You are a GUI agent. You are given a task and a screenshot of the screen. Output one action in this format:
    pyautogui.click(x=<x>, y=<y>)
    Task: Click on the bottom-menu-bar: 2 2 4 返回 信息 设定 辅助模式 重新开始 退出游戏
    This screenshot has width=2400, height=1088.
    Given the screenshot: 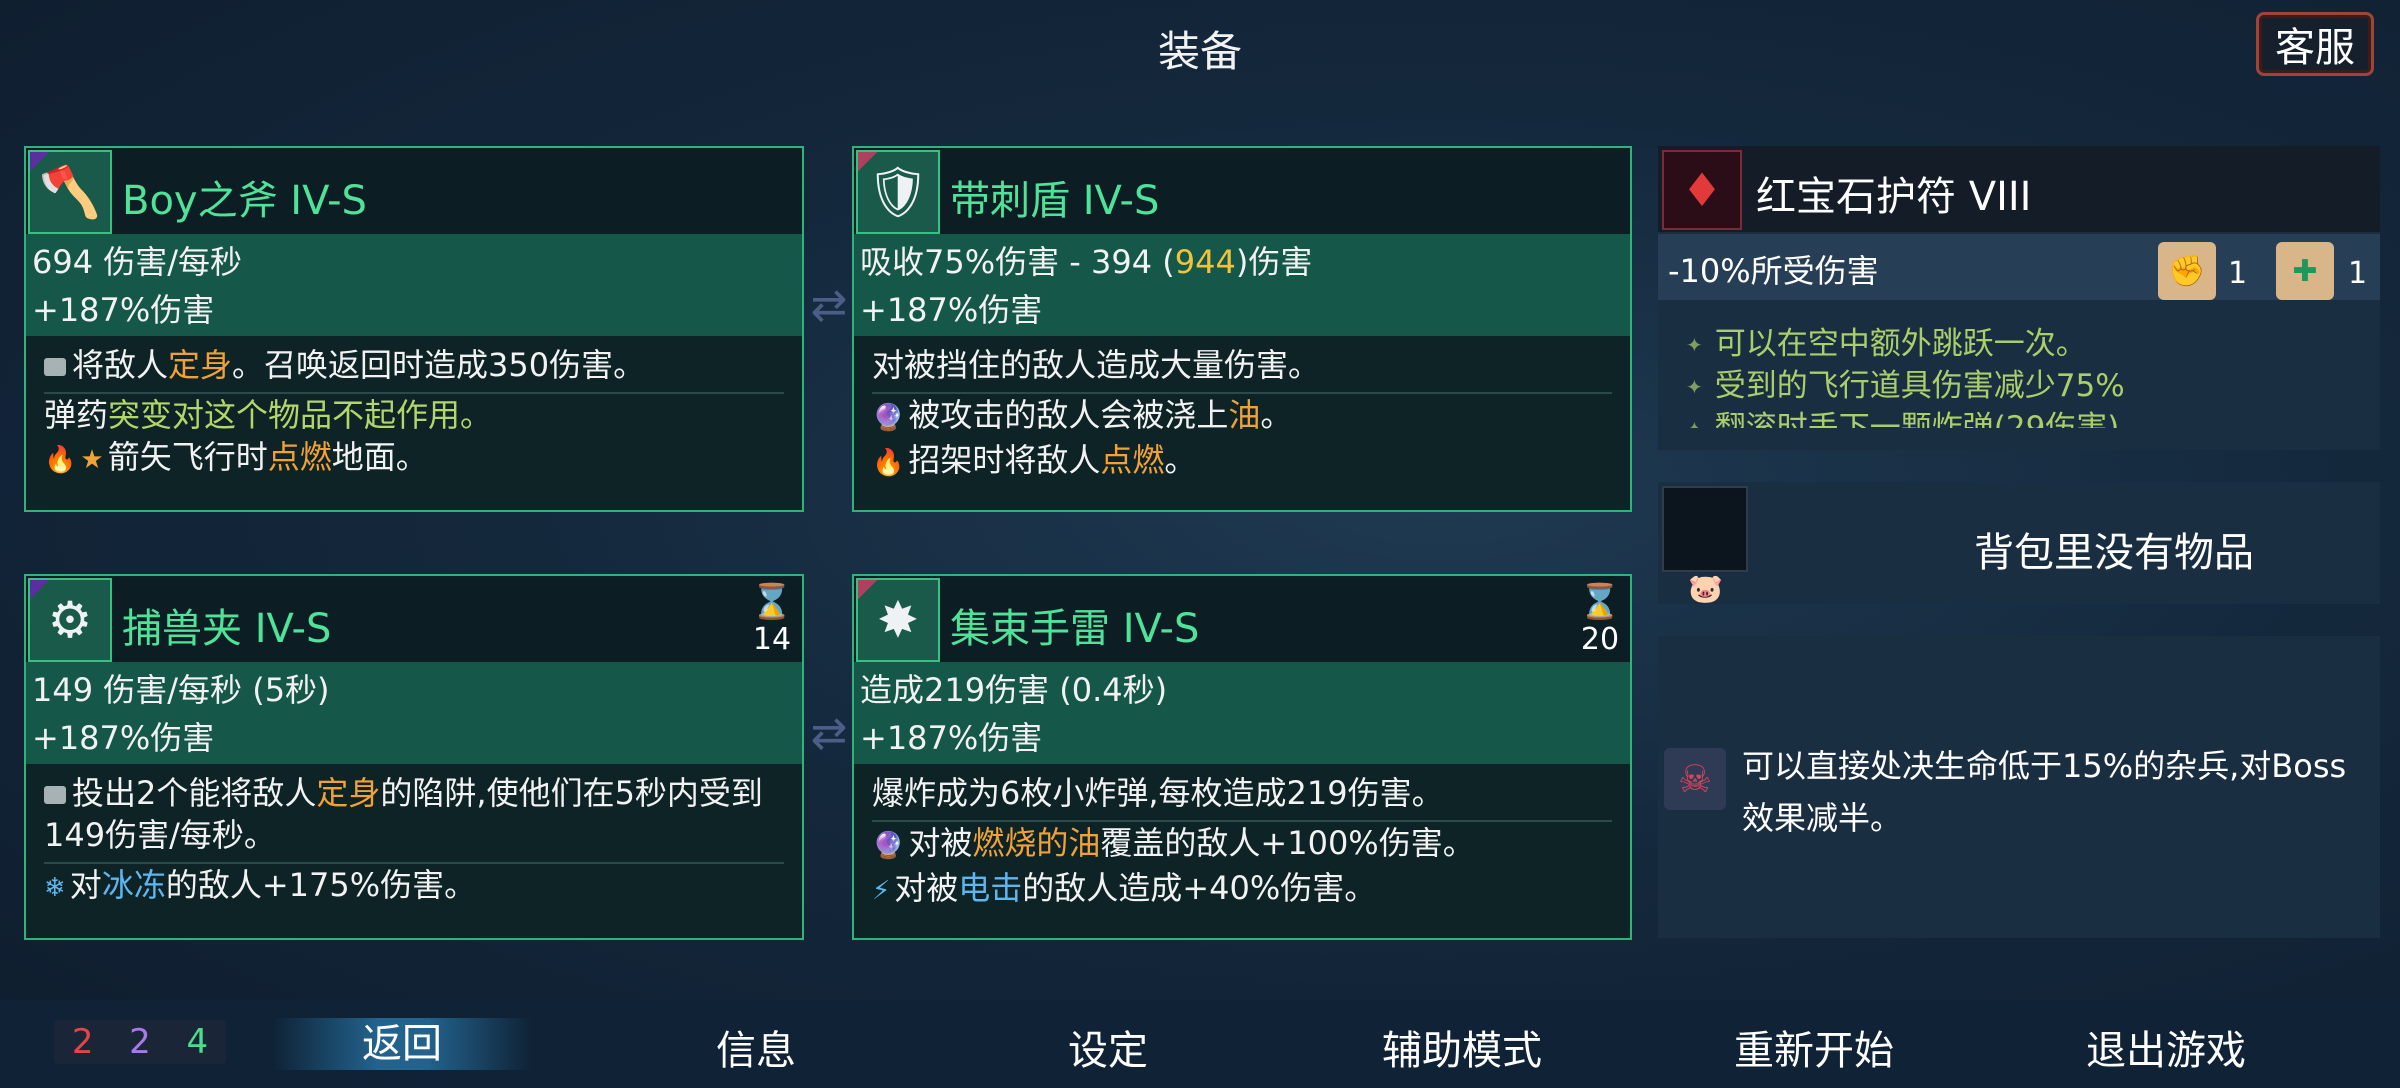 What is the action you would take?
    pyautogui.click(x=1200, y=1044)
    